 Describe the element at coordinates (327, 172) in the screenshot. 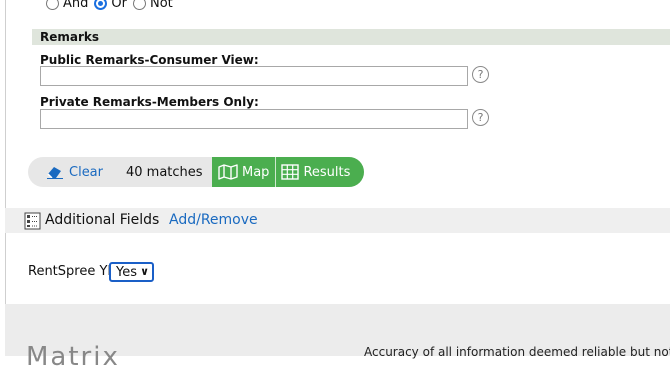

I see `results-label: Results` at that location.